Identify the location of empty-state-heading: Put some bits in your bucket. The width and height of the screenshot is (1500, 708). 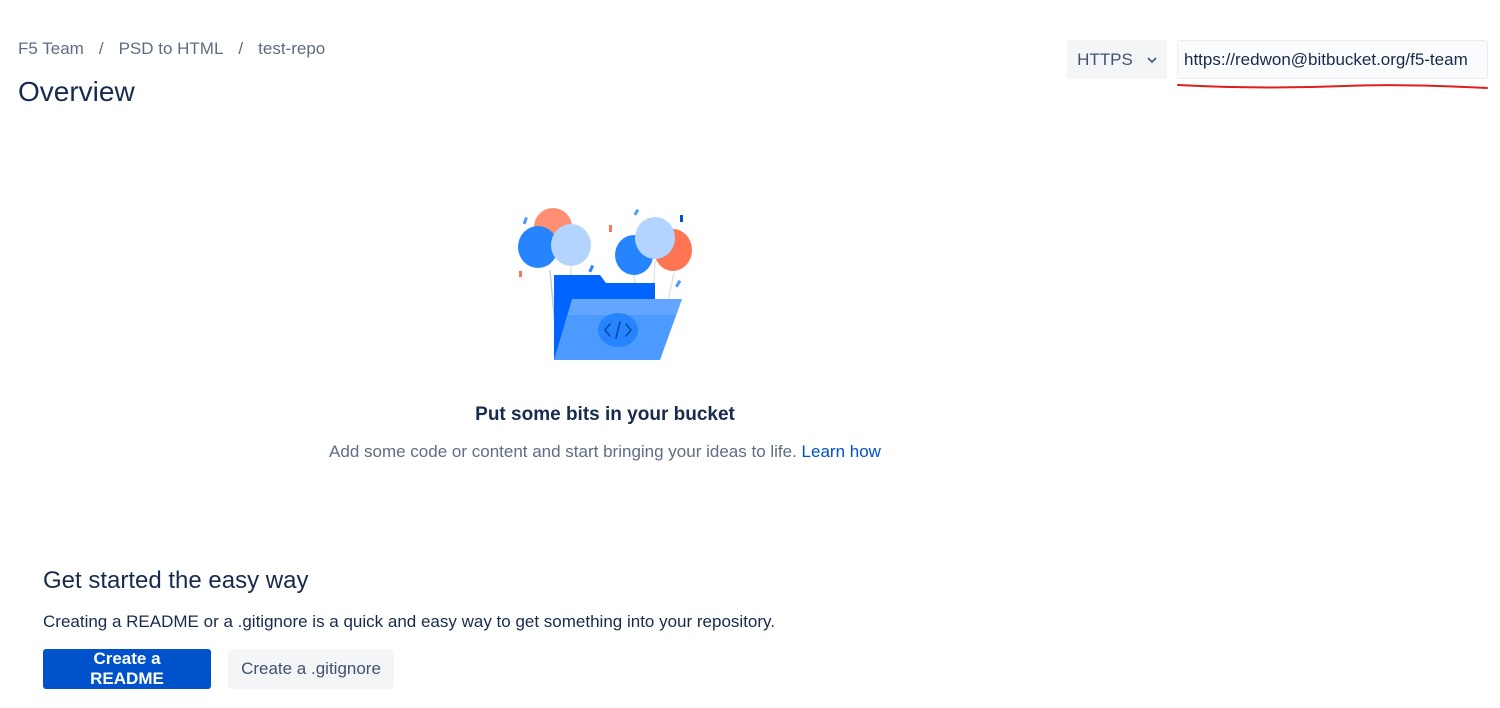
(605, 414).